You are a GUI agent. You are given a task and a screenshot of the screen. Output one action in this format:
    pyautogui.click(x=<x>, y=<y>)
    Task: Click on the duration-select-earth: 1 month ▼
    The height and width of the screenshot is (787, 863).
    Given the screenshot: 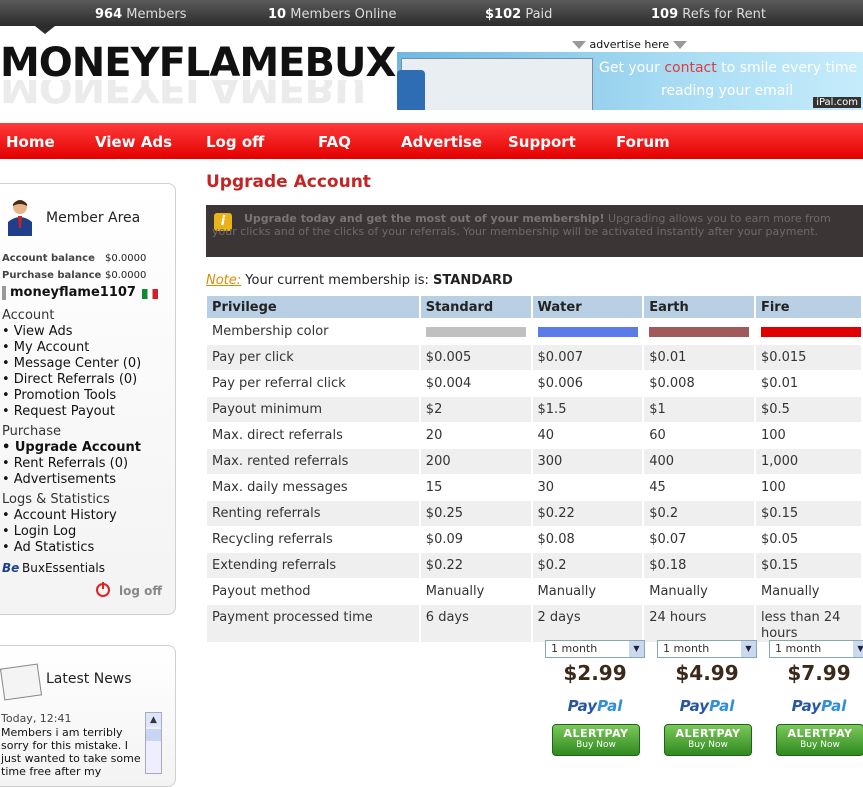 What is the action you would take?
    pyautogui.click(x=707, y=649)
    